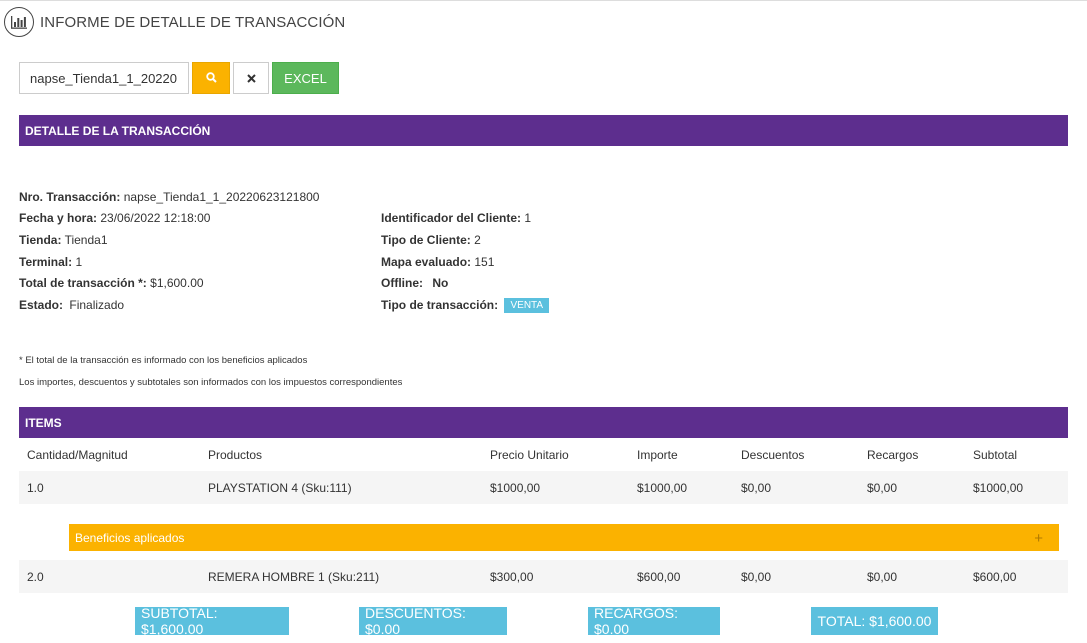 The width and height of the screenshot is (1087, 643). What do you see at coordinates (654, 621) in the screenshot?
I see `recargos-badge: RECARGOS: $0.00` at bounding box center [654, 621].